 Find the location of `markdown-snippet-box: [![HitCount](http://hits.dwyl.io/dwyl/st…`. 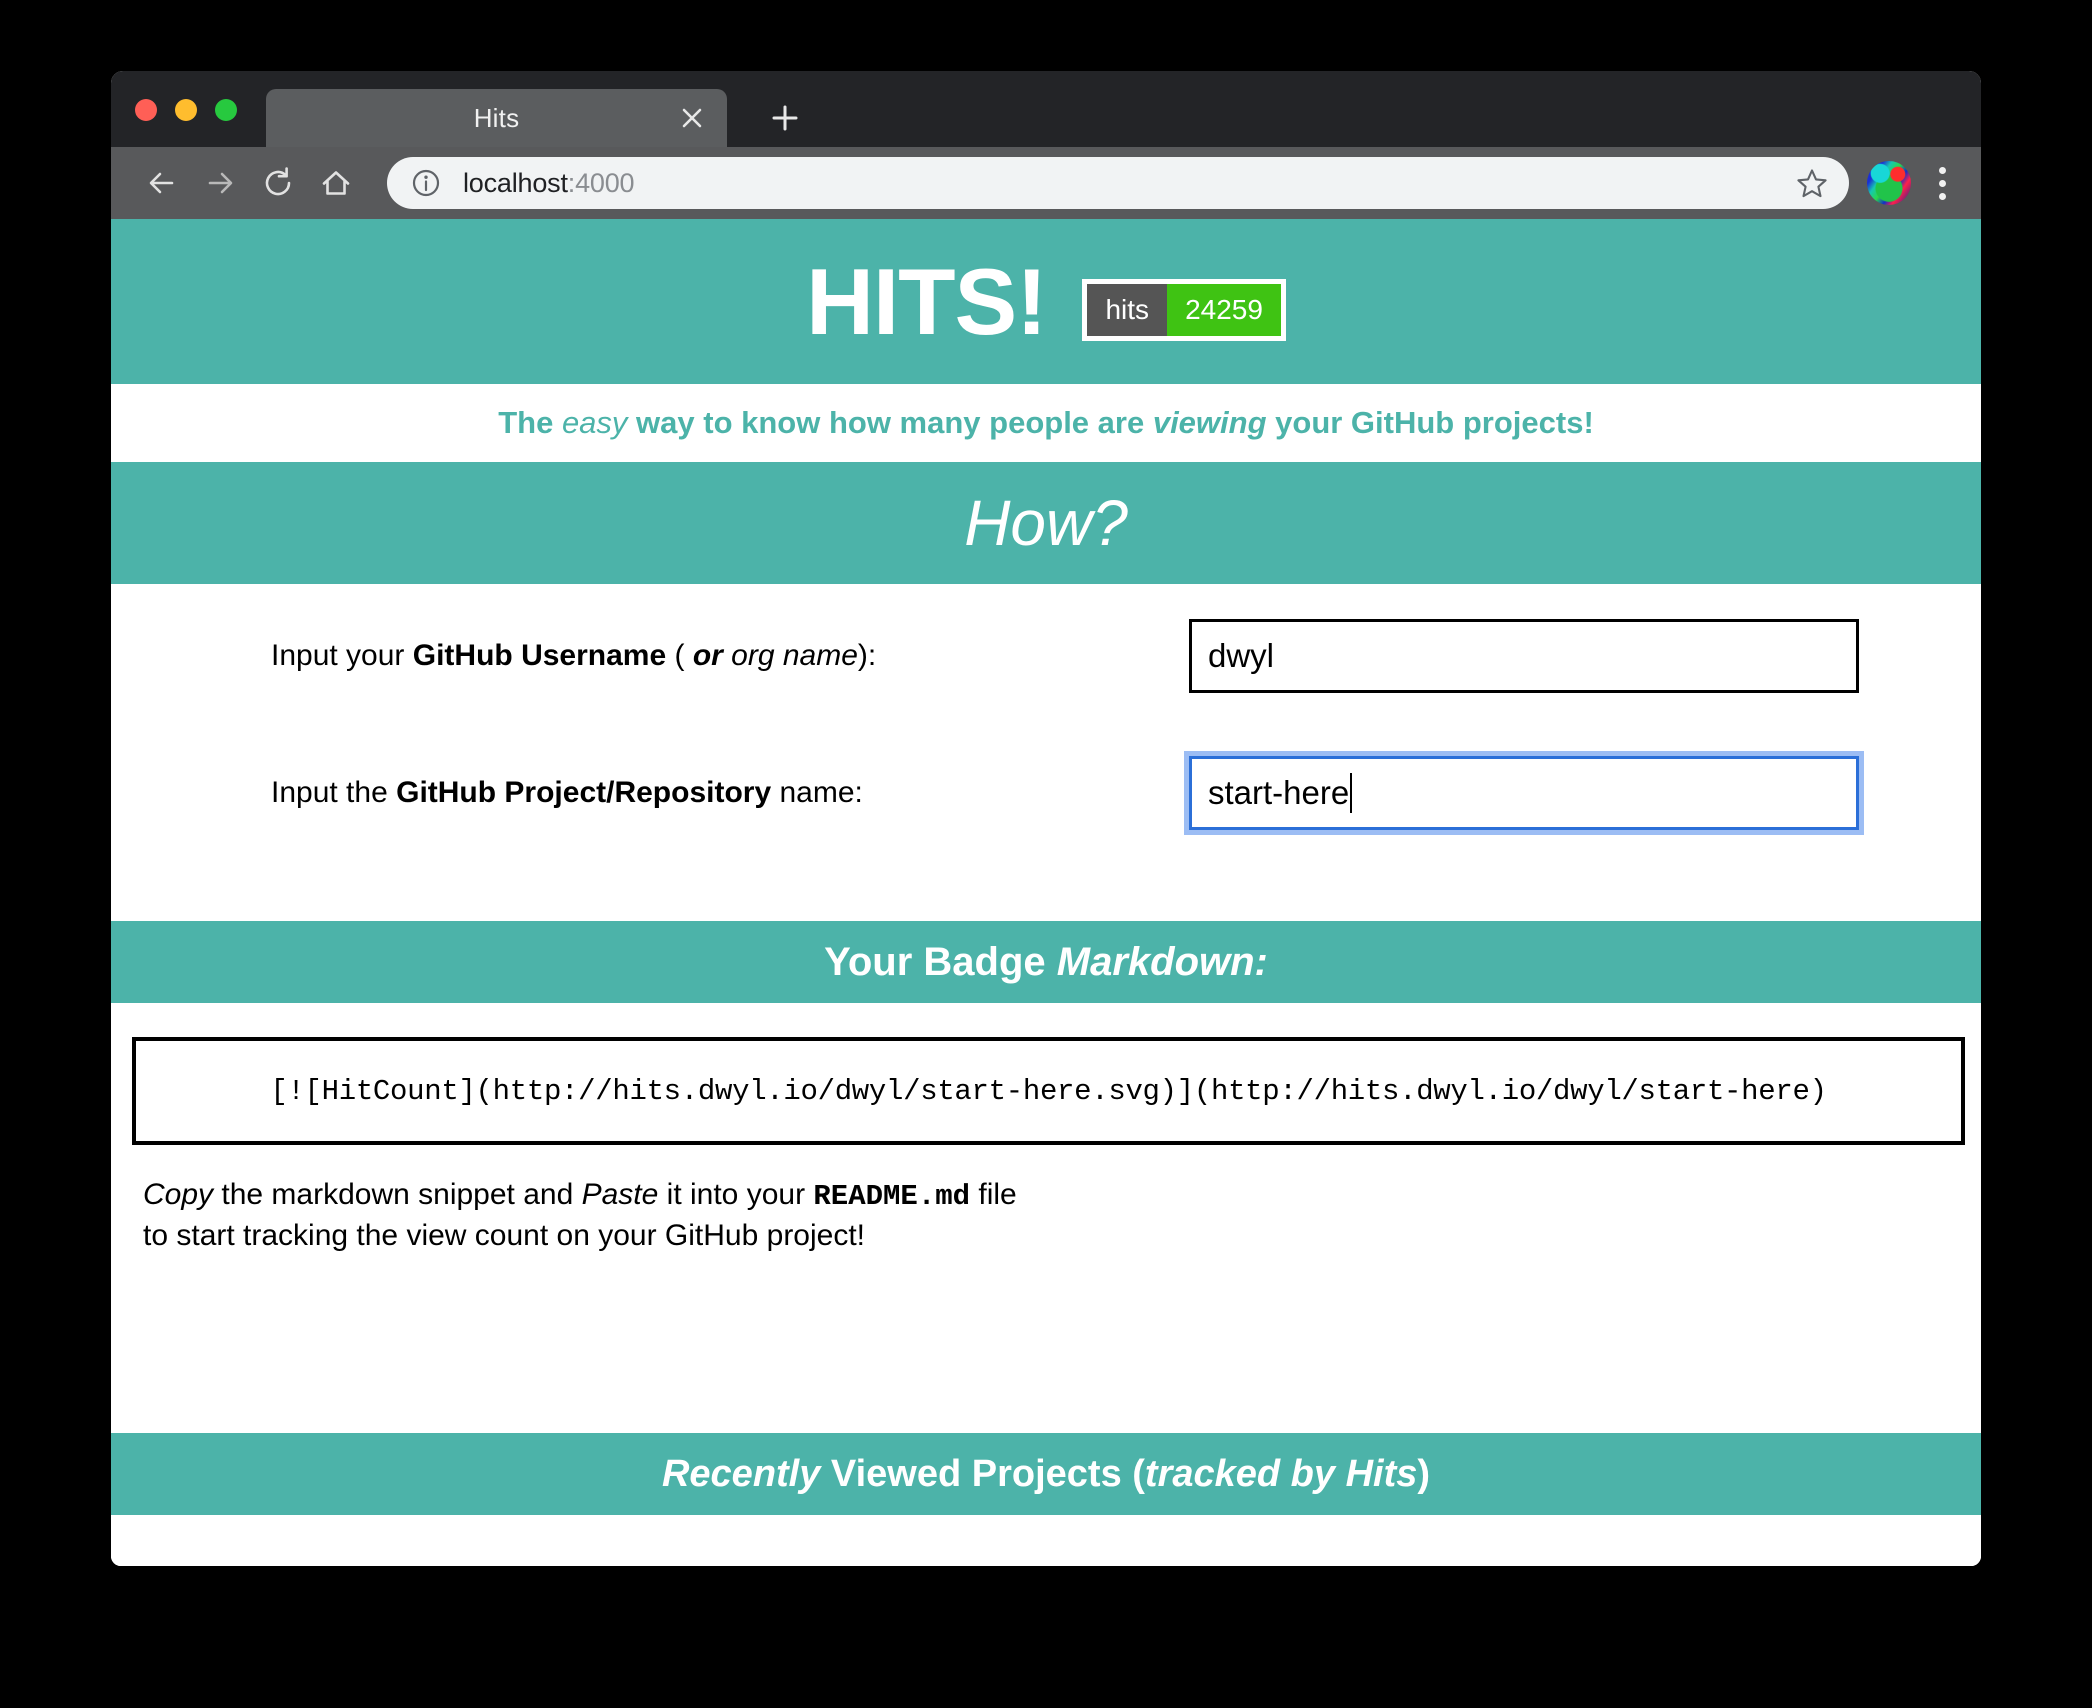

markdown-snippet-box: [![HitCount](http://hits.dwyl.io/dwyl/st… is located at coordinates (1048, 1091).